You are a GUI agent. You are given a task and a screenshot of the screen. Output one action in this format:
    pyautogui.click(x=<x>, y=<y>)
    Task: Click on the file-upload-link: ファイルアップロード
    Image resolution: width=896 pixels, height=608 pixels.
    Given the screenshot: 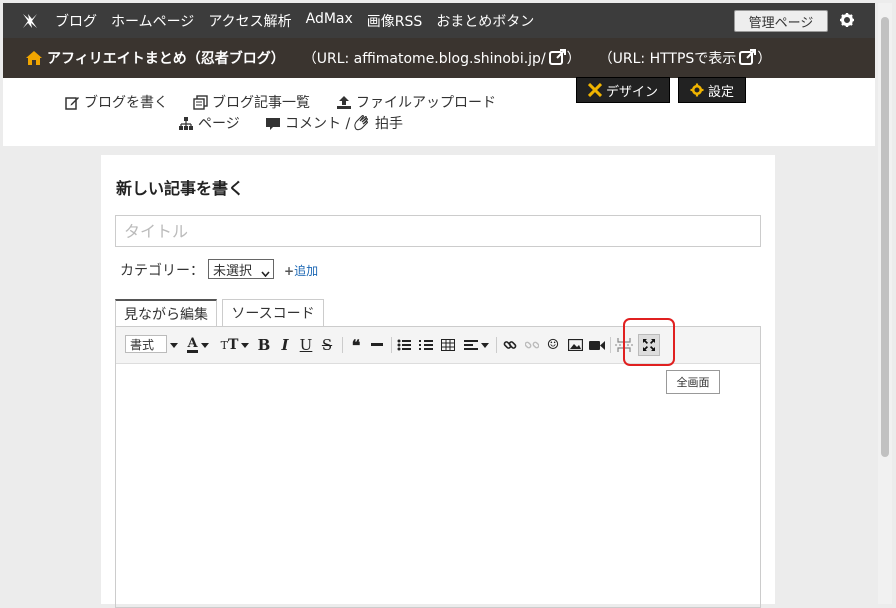 What is the action you would take?
    pyautogui.click(x=416, y=102)
    